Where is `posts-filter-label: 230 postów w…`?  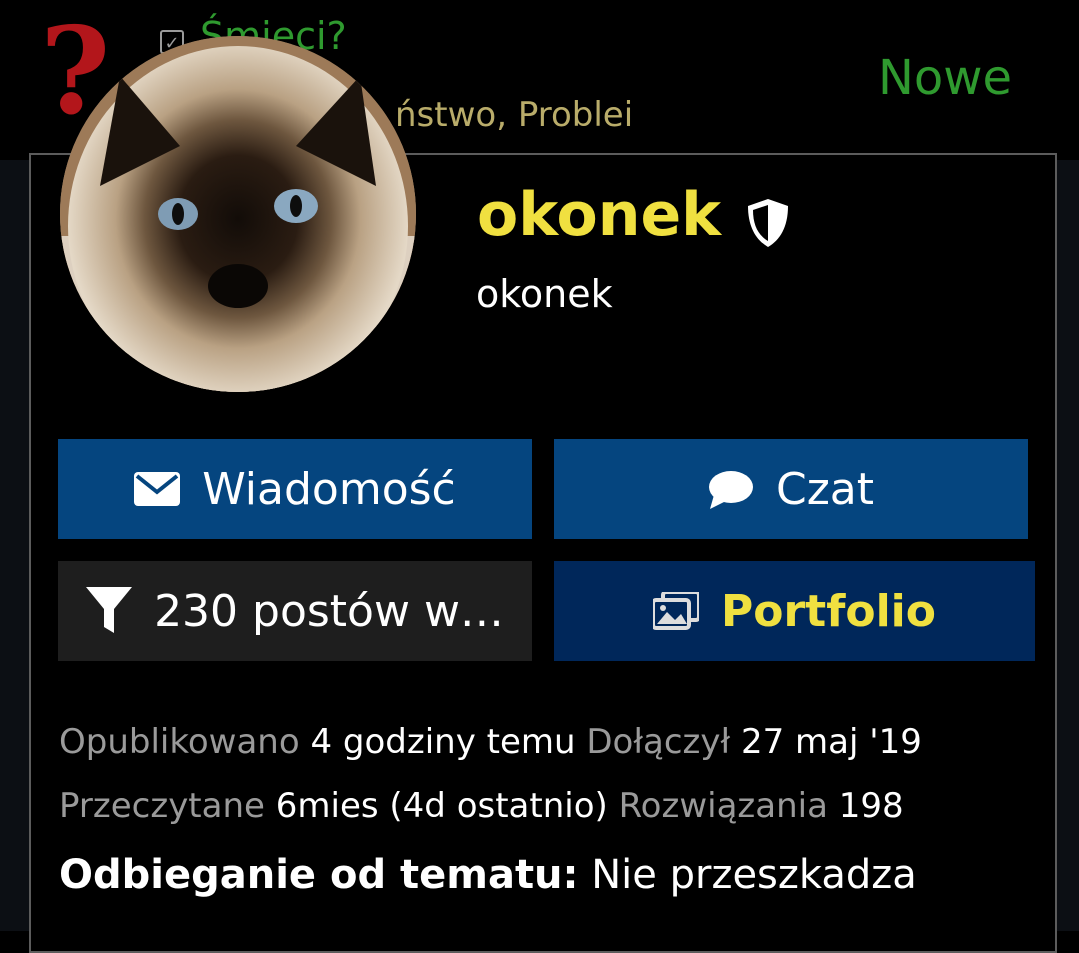 posts-filter-label: 230 postów w… is located at coordinates (329, 611).